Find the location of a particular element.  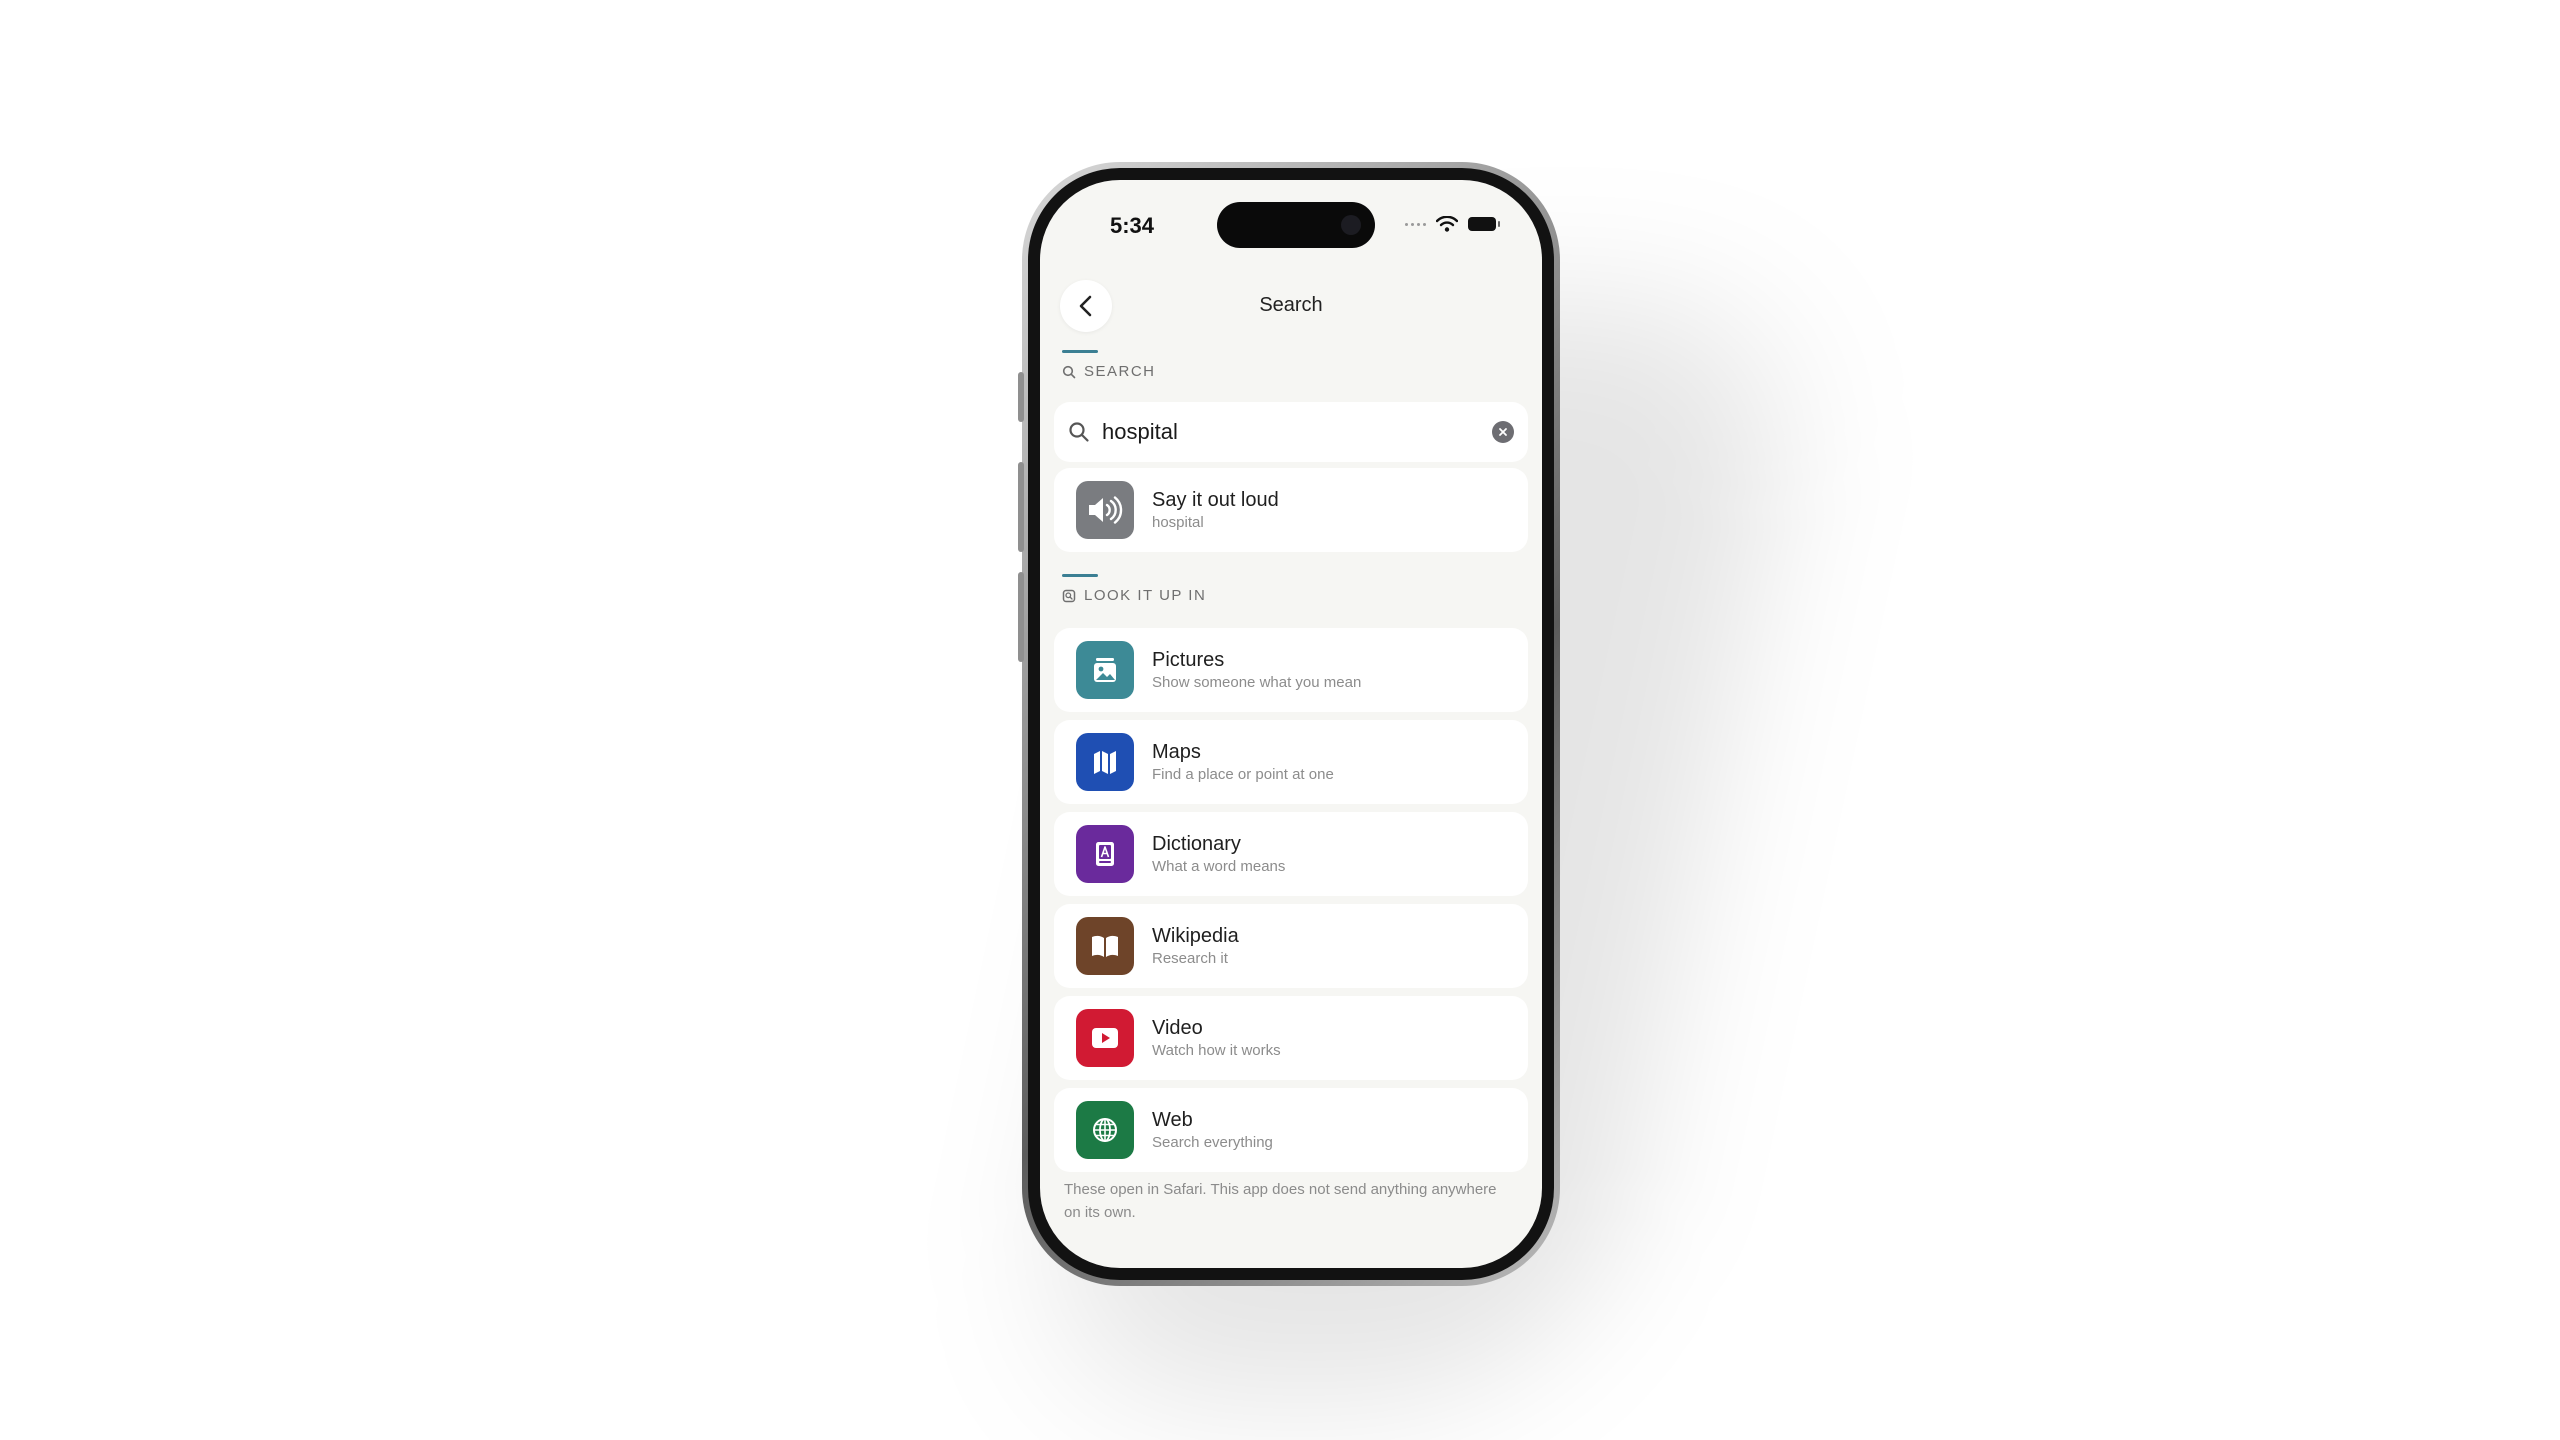

speaker-icon is located at coordinates (1105, 510).